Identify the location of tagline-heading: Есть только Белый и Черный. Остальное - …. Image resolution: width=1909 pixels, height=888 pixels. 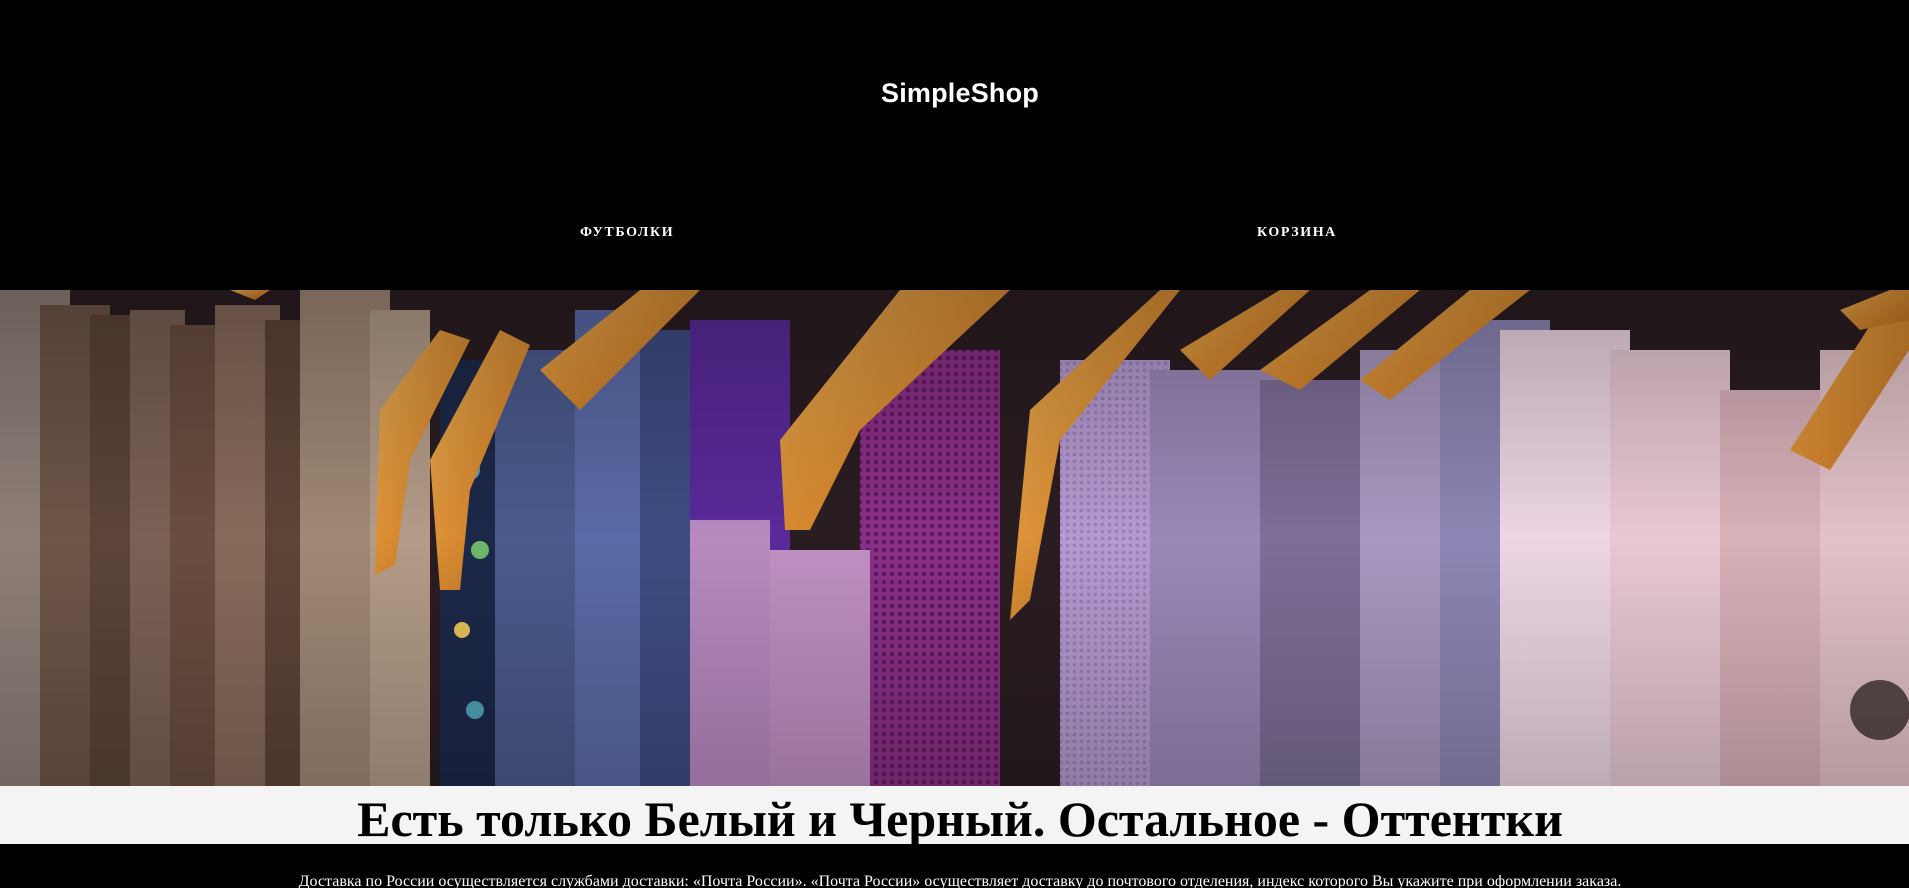
(960, 819).